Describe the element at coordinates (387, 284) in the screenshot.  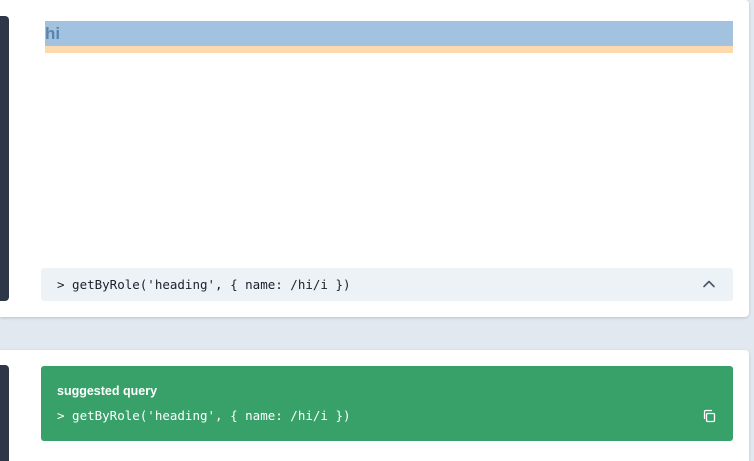
I see `query-bar: > getByRole('heading', { name: /hi/i })` at that location.